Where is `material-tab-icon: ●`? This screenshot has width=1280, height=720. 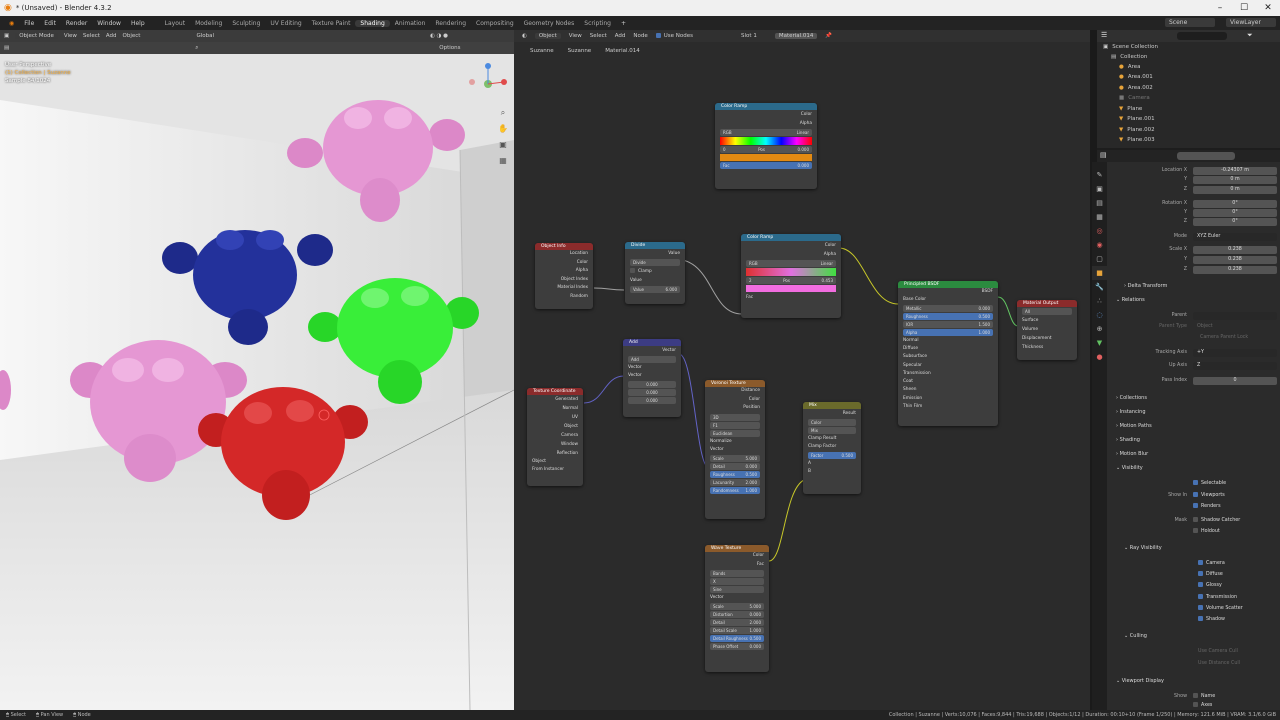
material-tab-icon: ● is located at coordinates (1099, 357).